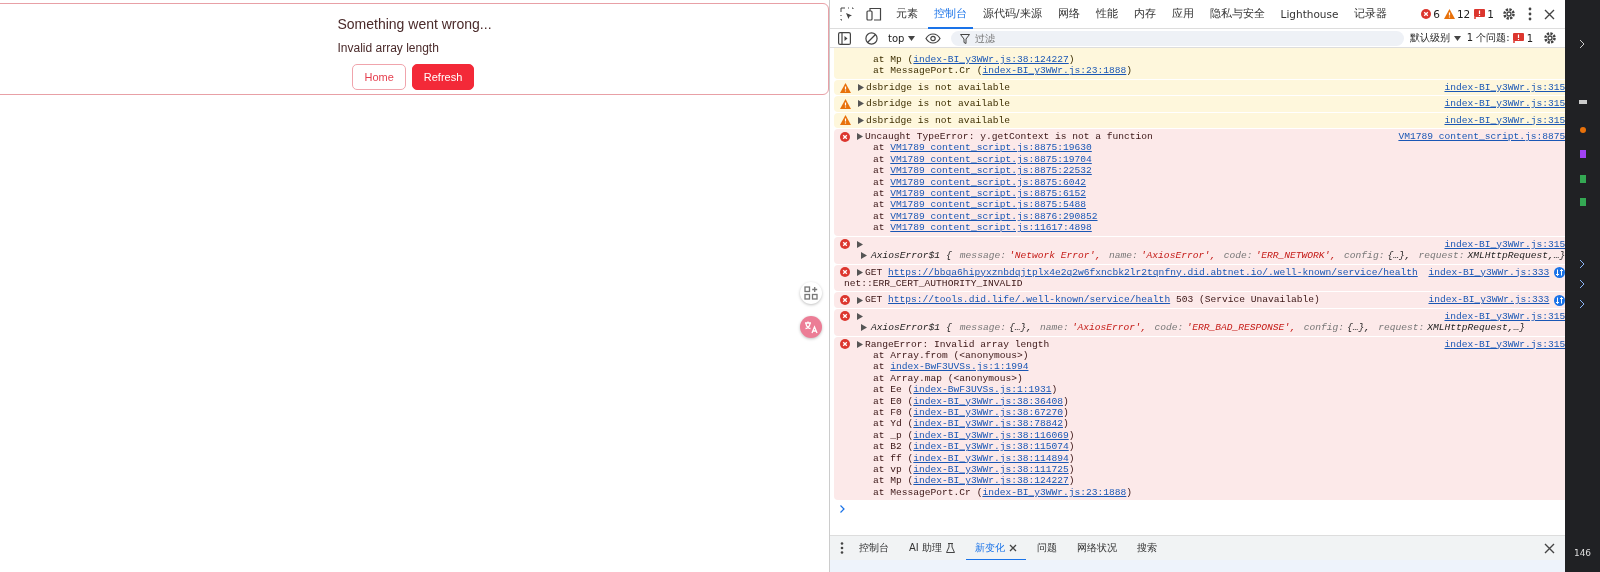  What do you see at coordinates (1153, 272) in the screenshot?
I see `source-link: https://bbqa6hipyxznbdqjtplx4e2q2w6fxncbk2lr2tqnfny.did.abtnet.io/.well-known/service/health` at bounding box center [1153, 272].